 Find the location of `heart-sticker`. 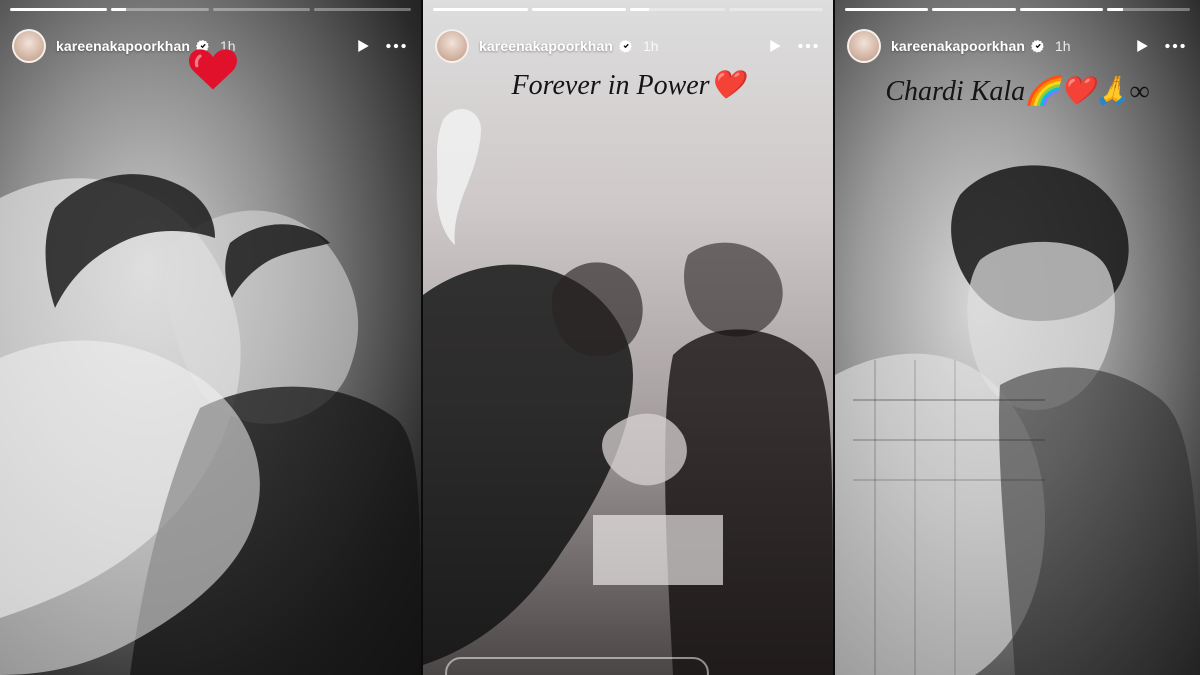

heart-sticker is located at coordinates (213, 69).